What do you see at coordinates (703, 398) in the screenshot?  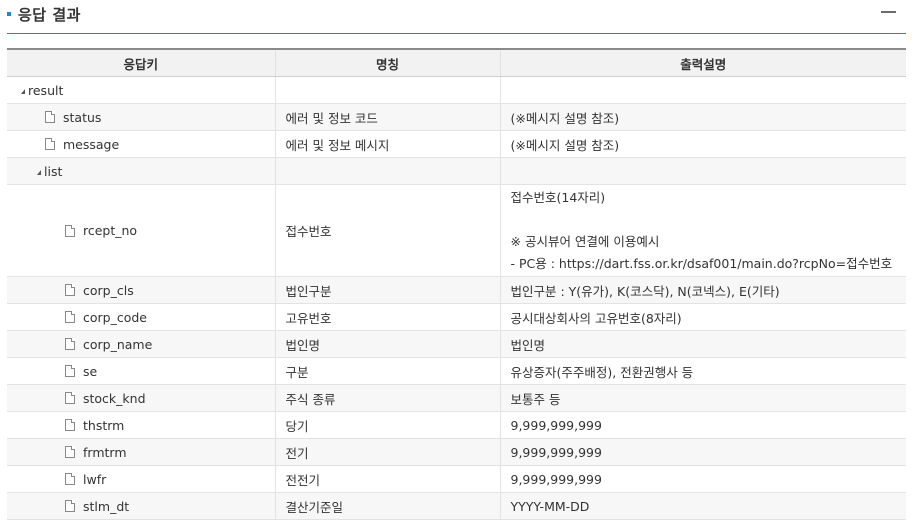 I see `row-description: 보통주 등` at bounding box center [703, 398].